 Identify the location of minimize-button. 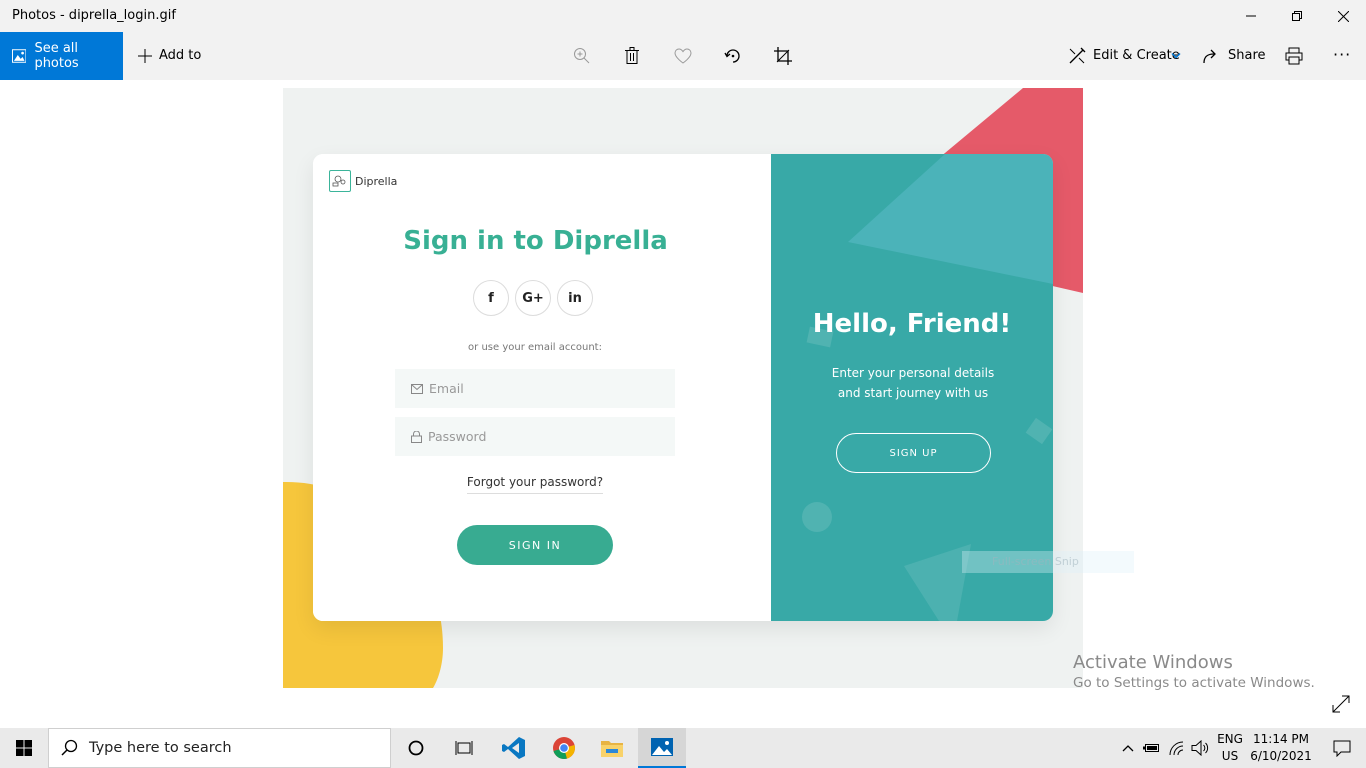
(1251, 16).